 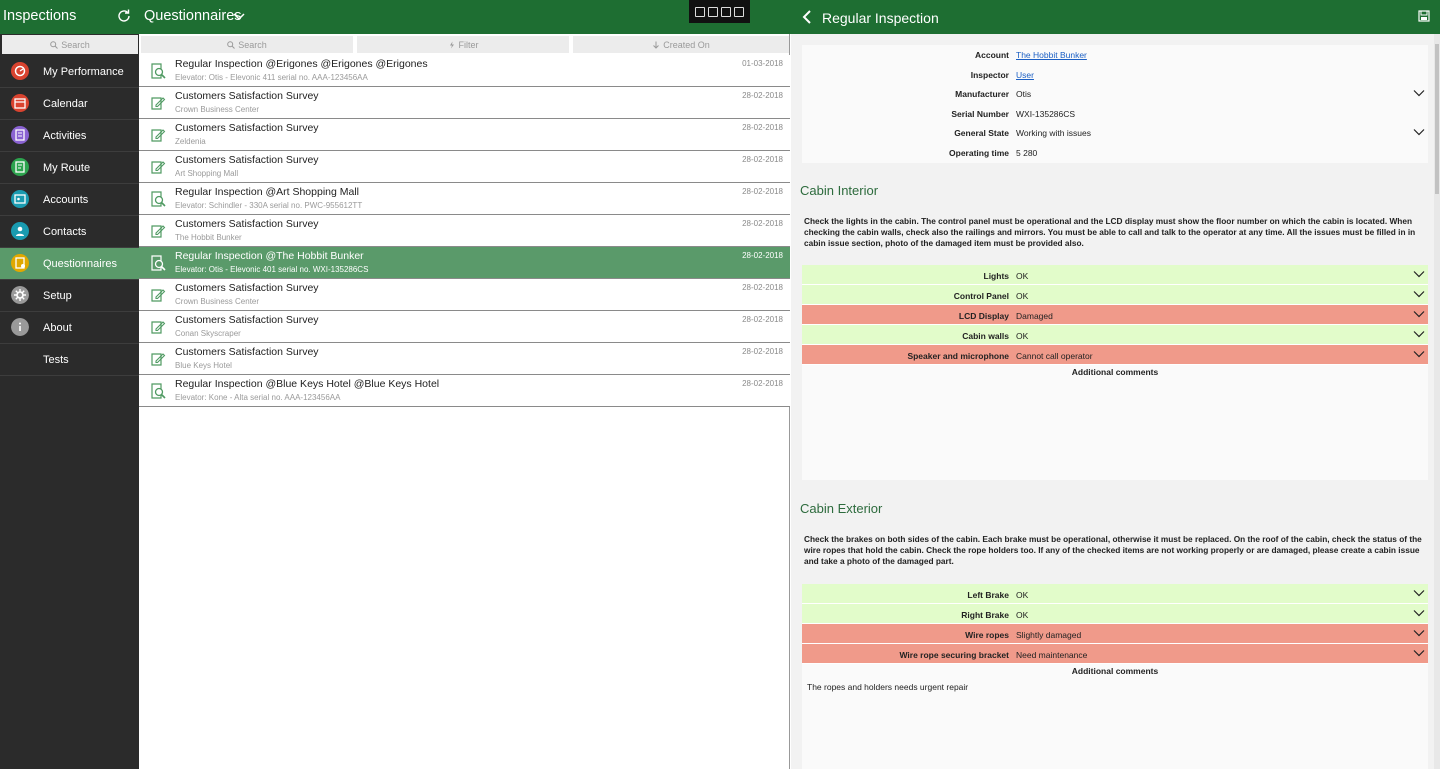 I want to click on section-title-cabin-interior: Cabin Interior, so click(x=839, y=190).